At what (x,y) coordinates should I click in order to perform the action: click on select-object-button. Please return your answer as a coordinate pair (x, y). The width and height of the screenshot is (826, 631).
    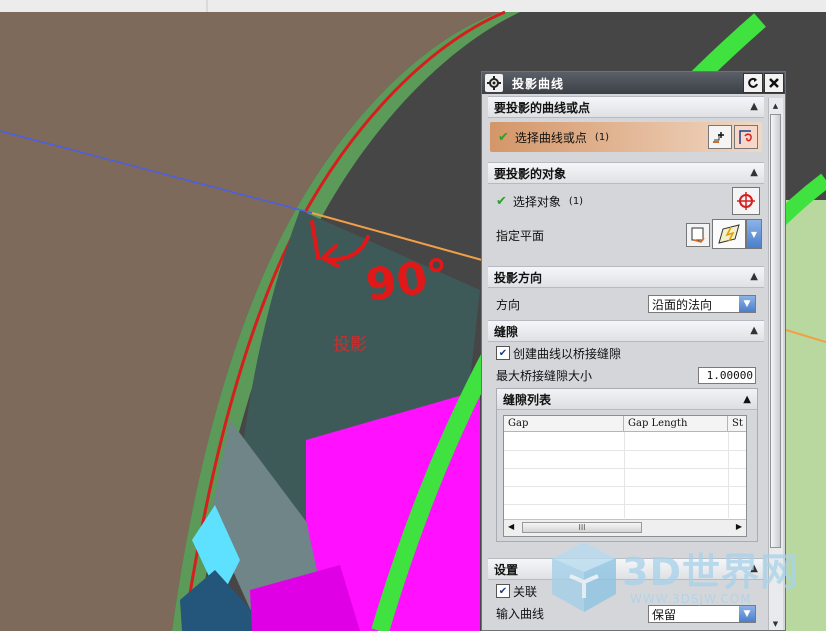
    Looking at the image, I should click on (746, 201).